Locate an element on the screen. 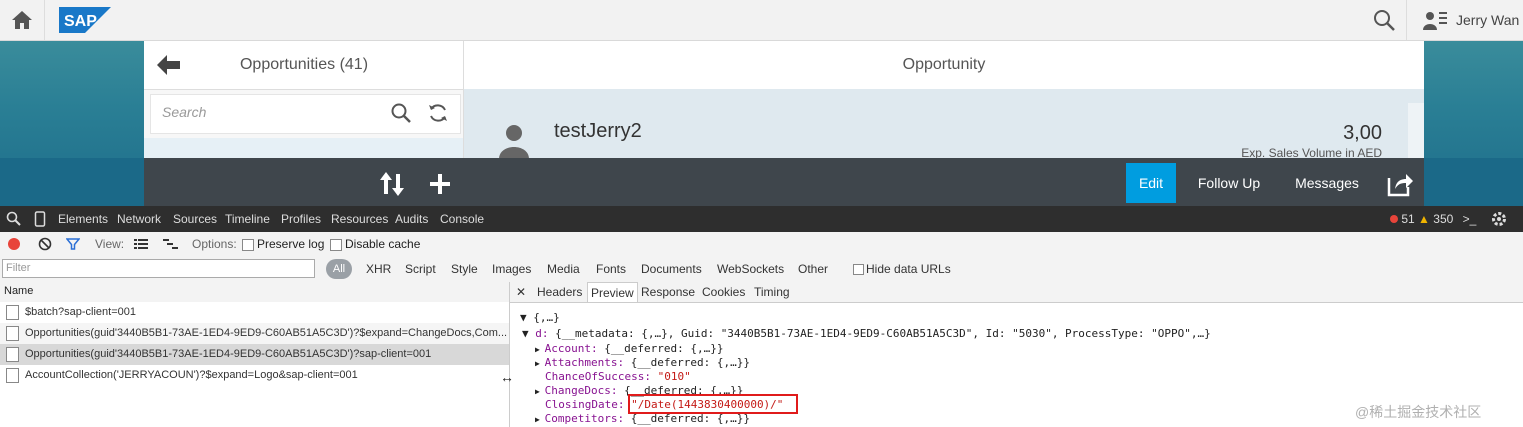 The height and width of the screenshot is (427, 1523). filter-images: Images is located at coordinates (511, 269).